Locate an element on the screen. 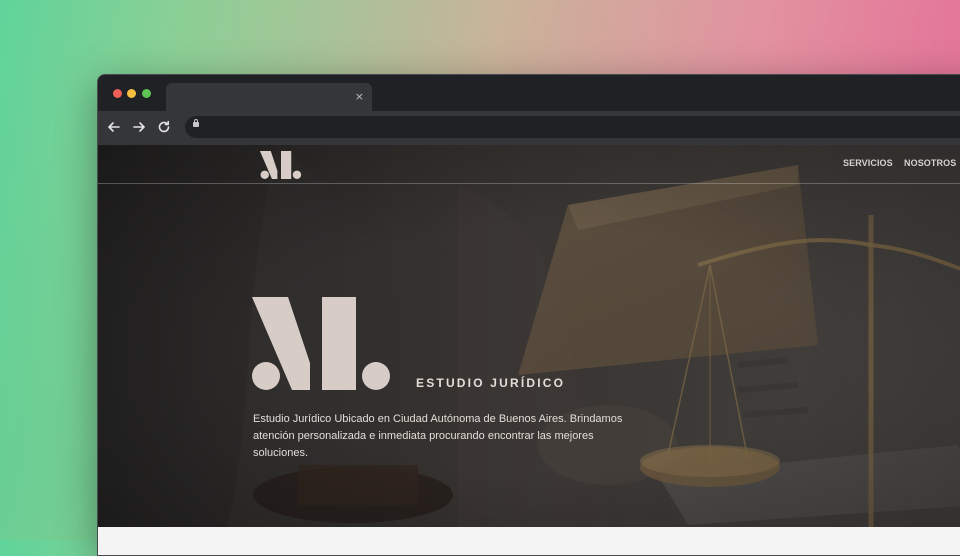 Image resolution: width=960 pixels, height=556 pixels. site-header: SERVICIOS NOSOTROS is located at coordinates (529, 164).